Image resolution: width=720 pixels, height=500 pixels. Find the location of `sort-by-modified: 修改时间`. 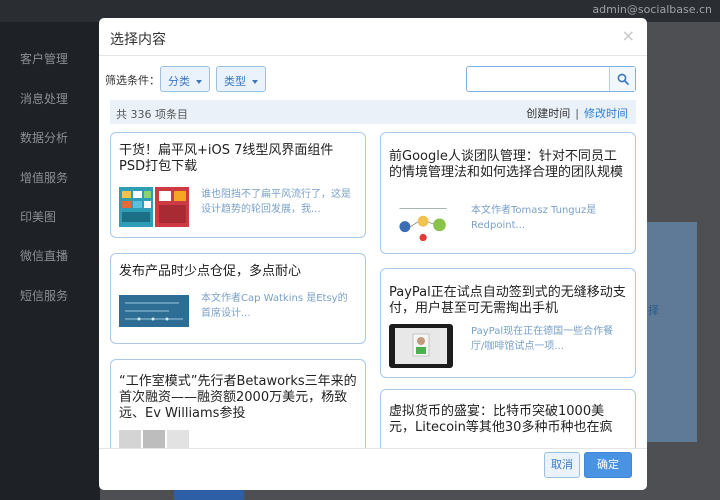

sort-by-modified: 修改时间 is located at coordinates (606, 113).